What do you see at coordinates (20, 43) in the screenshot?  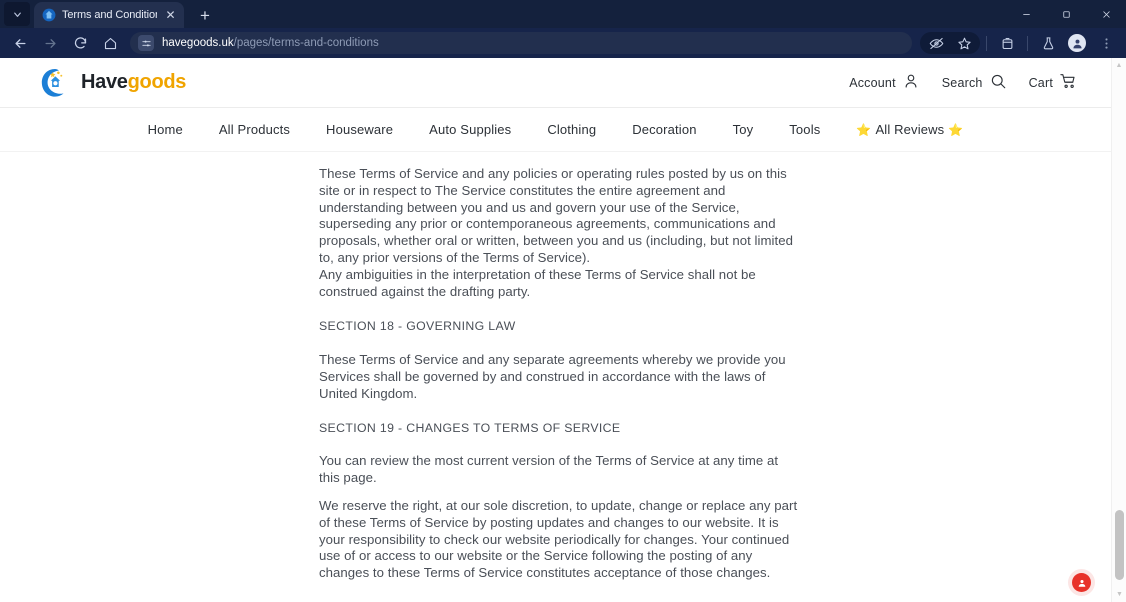 I see `back-button` at bounding box center [20, 43].